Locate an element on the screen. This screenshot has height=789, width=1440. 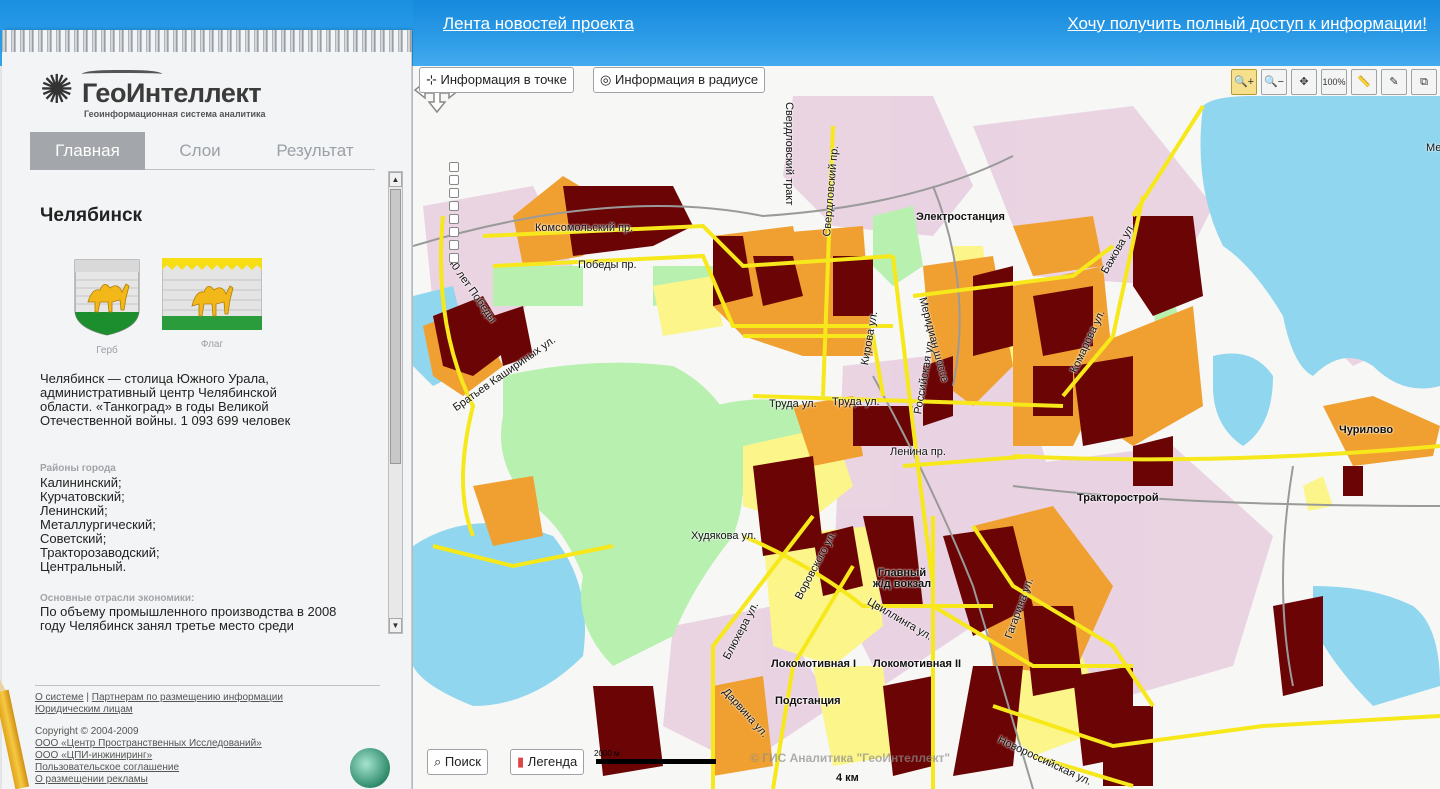
scale-bar is located at coordinates (656, 761).